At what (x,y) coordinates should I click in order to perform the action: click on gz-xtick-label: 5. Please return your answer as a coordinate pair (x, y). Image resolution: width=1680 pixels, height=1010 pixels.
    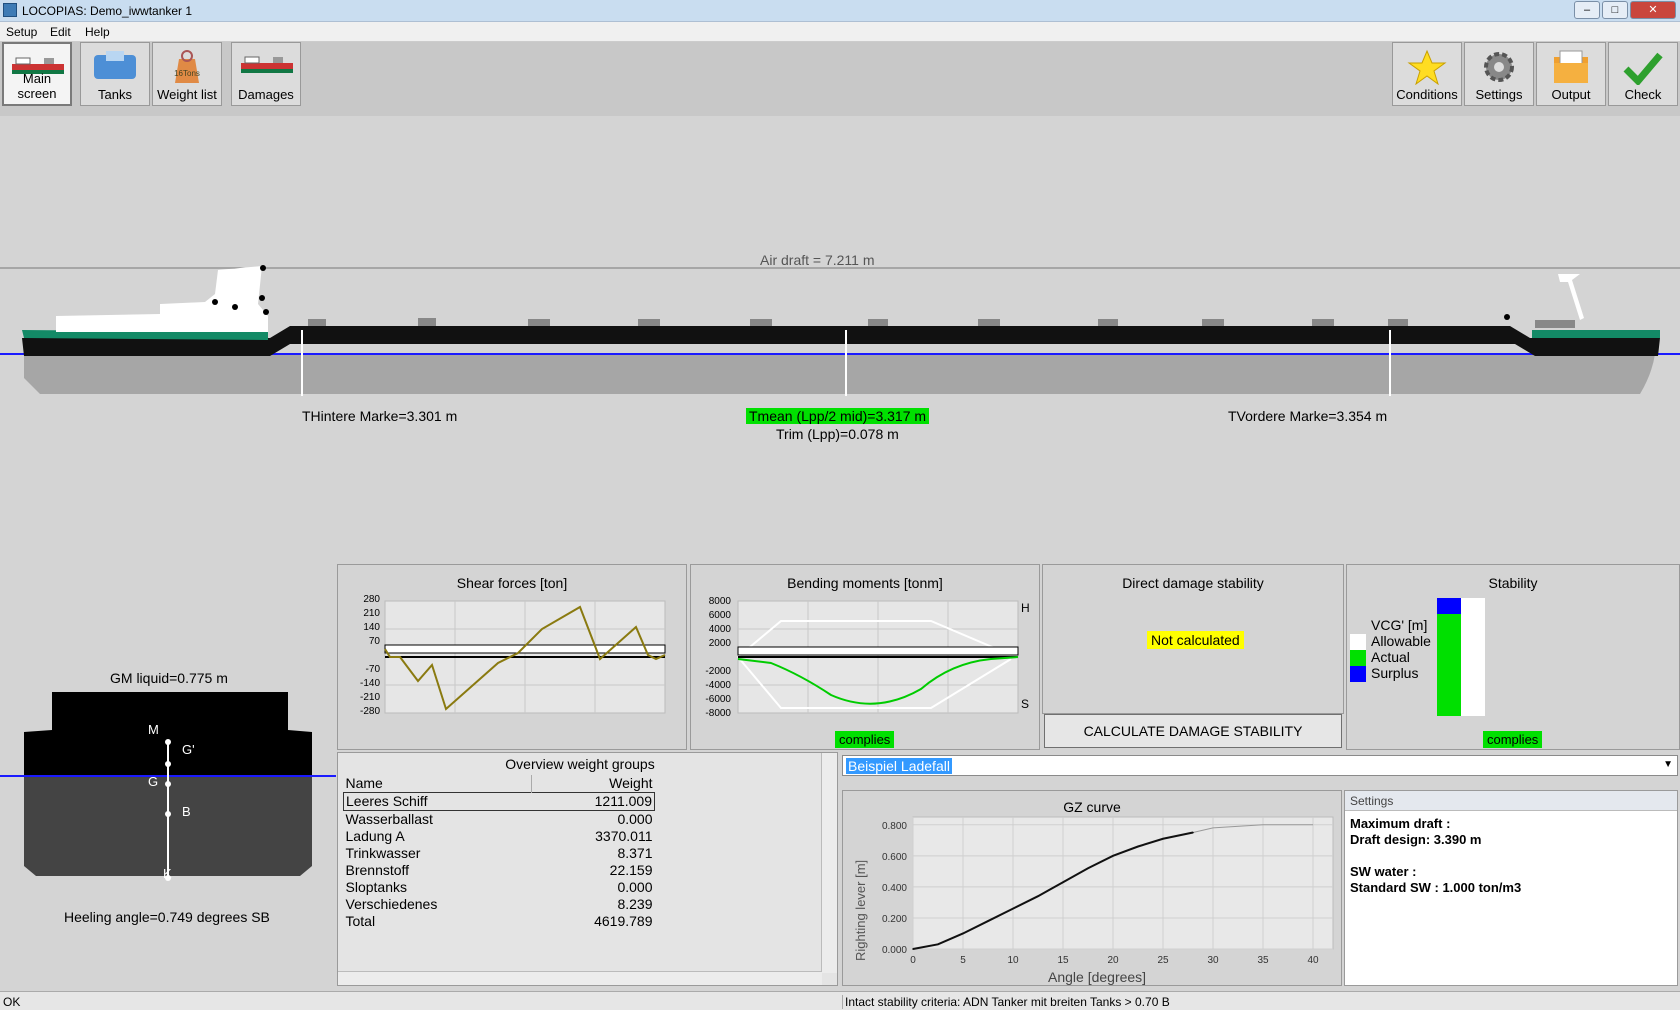
    Looking at the image, I should click on (963, 960).